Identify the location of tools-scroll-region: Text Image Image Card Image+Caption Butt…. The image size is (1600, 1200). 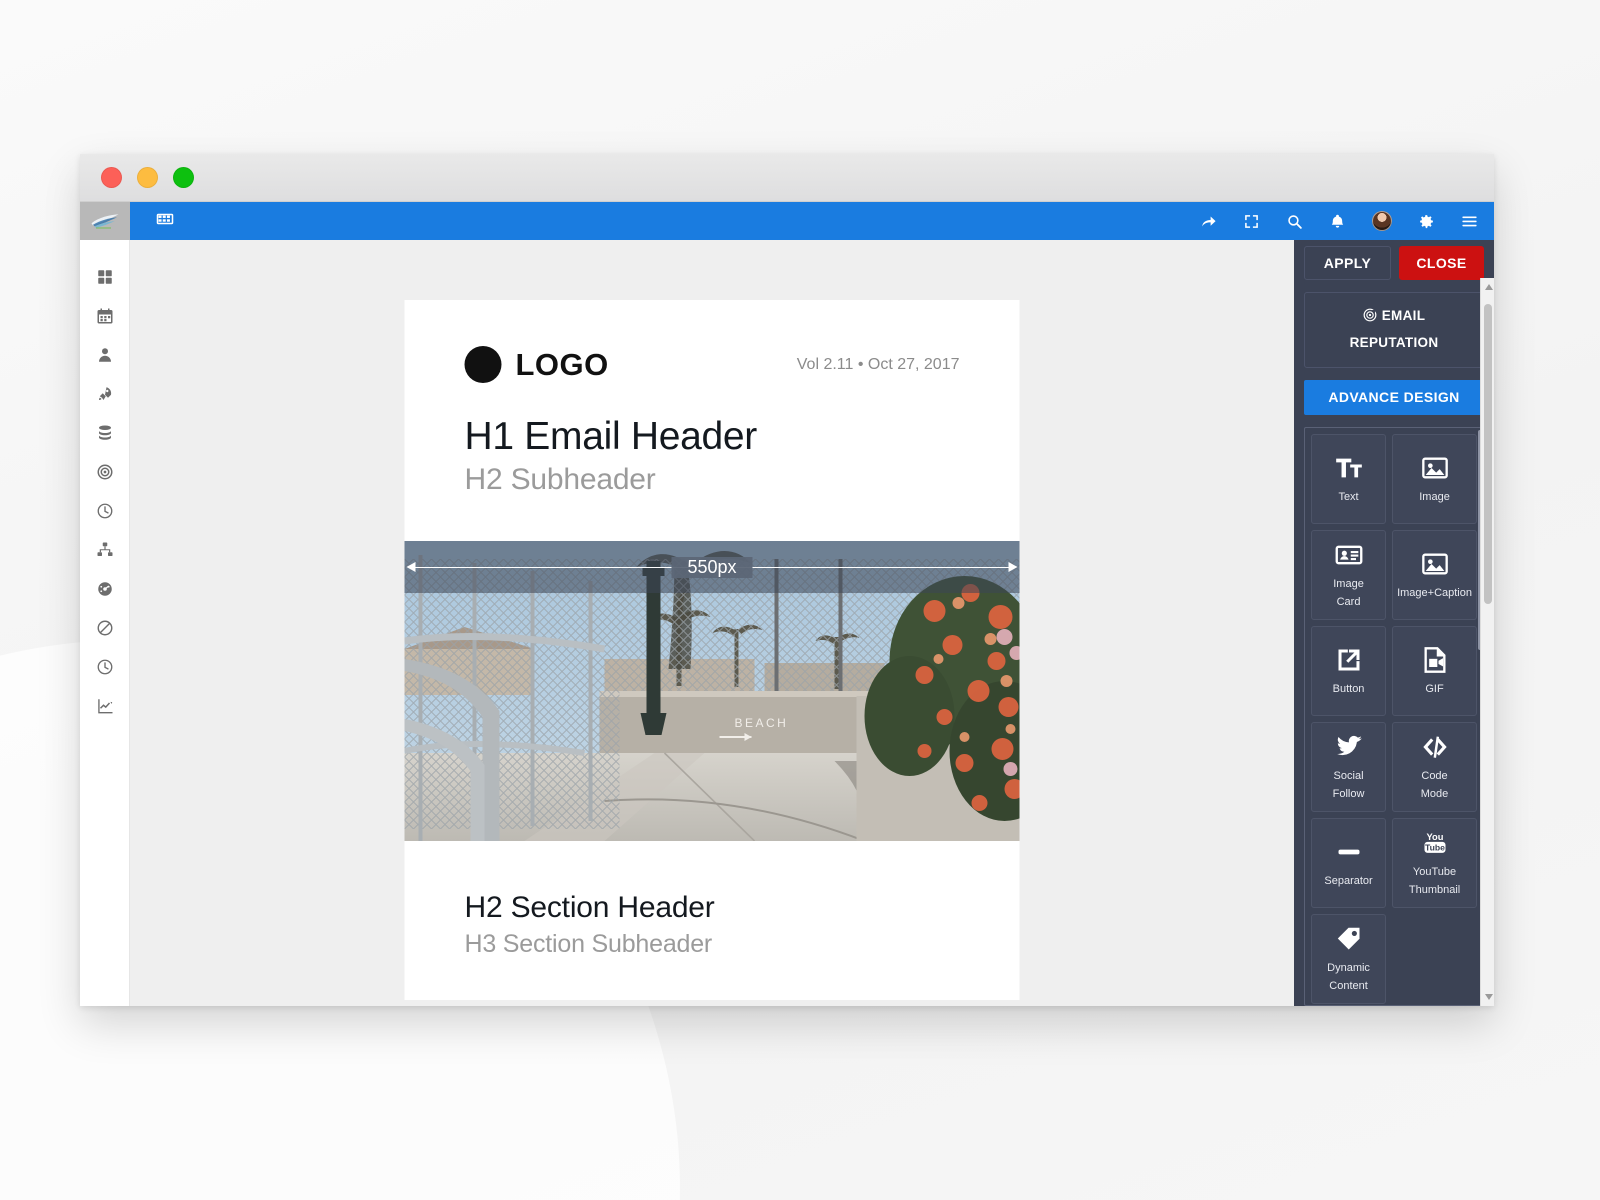
(1394, 716).